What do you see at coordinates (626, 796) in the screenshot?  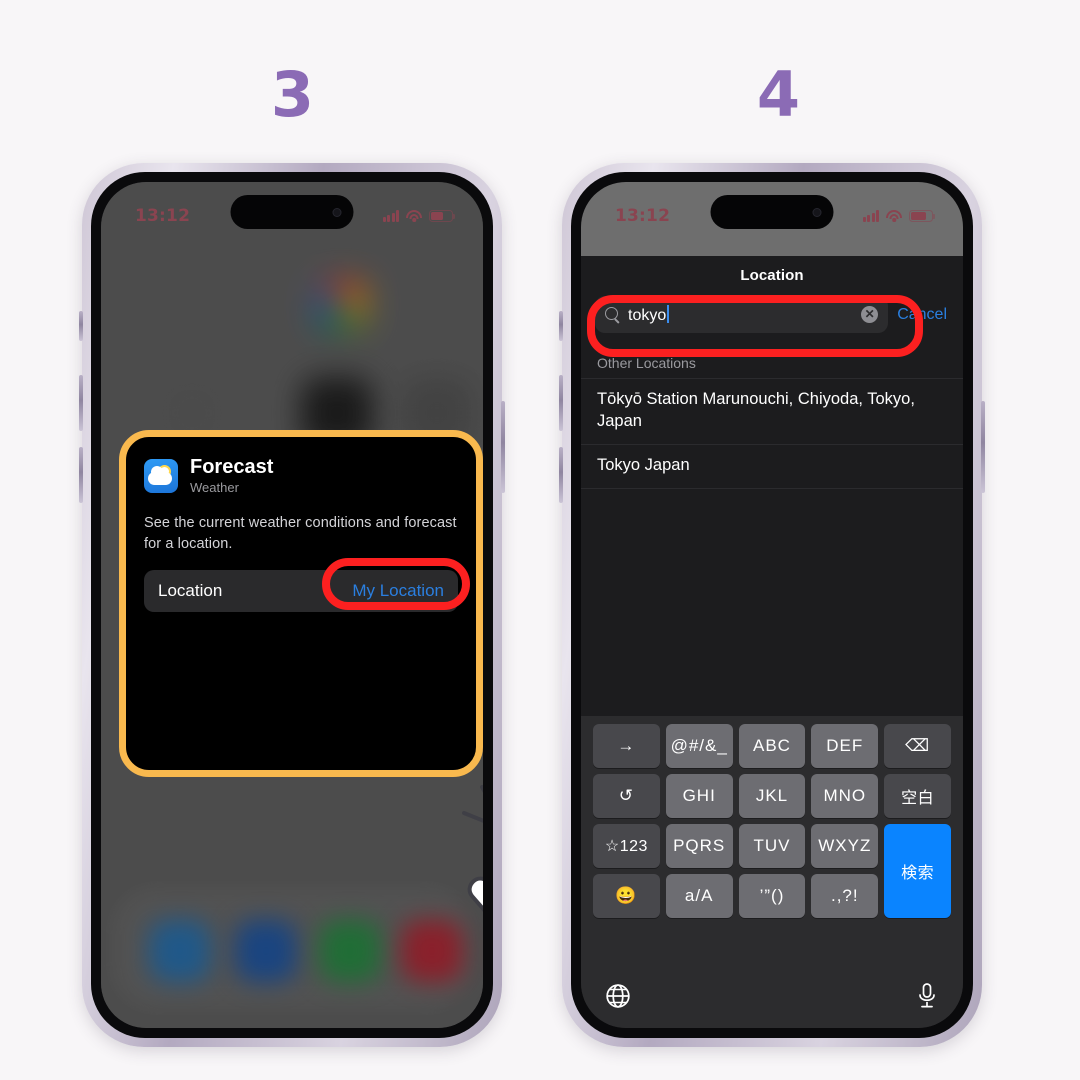 I see `key-undo: ↺` at bounding box center [626, 796].